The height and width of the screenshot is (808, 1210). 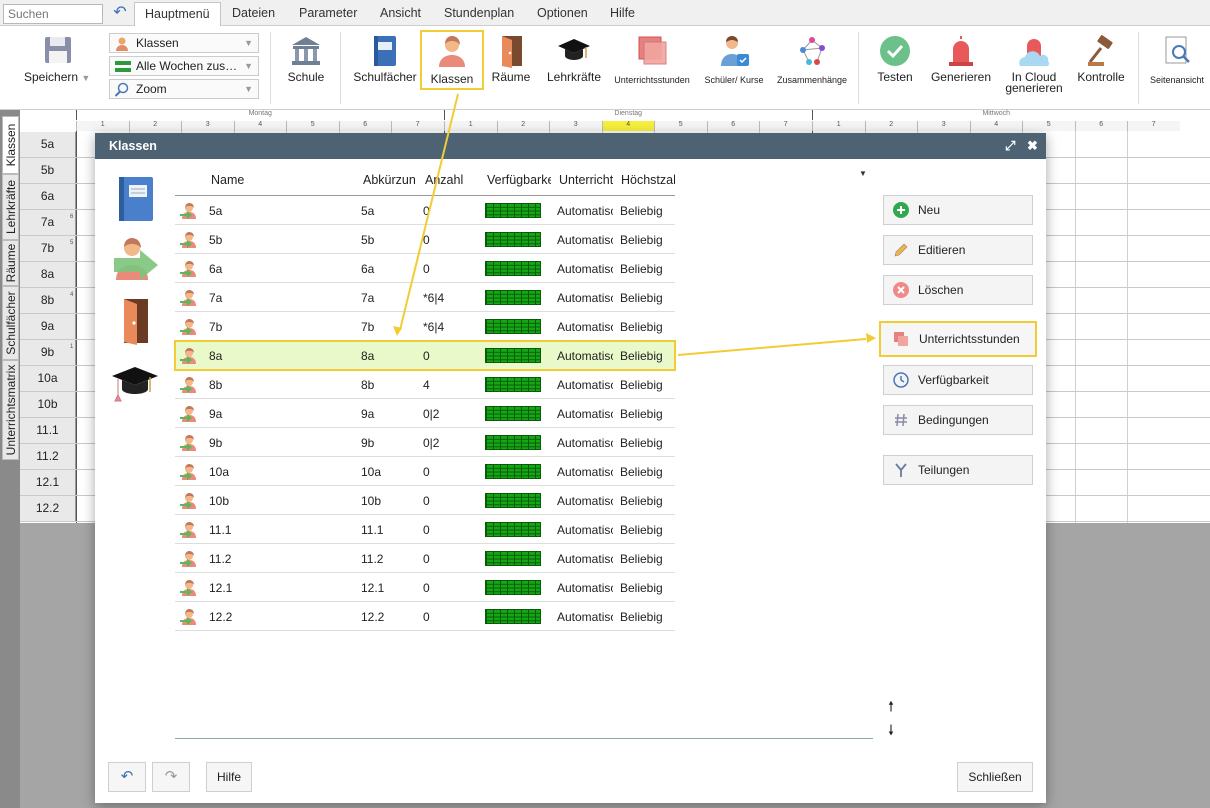 I want to click on move-up-icon: 🠕, so click(x=891, y=708).